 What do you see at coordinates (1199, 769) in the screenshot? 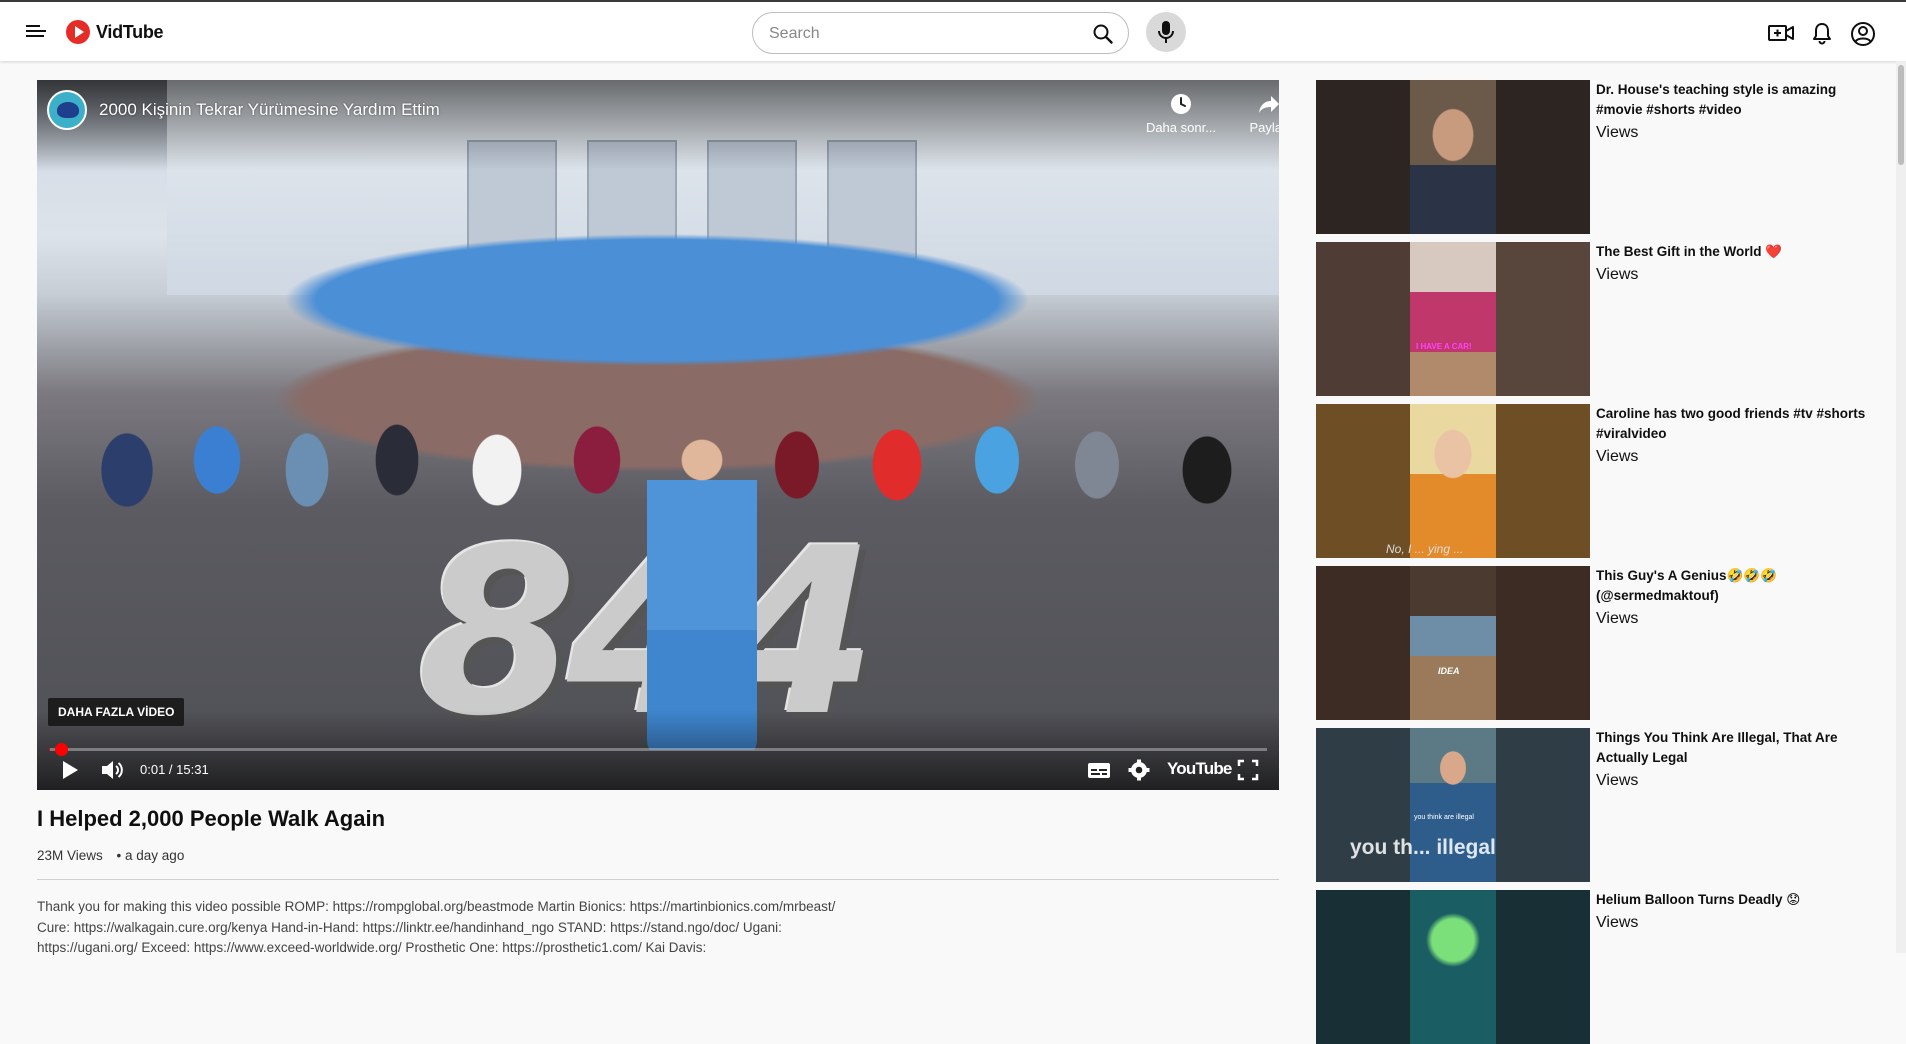
I see `youtube-watermark-button: YouTube` at bounding box center [1199, 769].